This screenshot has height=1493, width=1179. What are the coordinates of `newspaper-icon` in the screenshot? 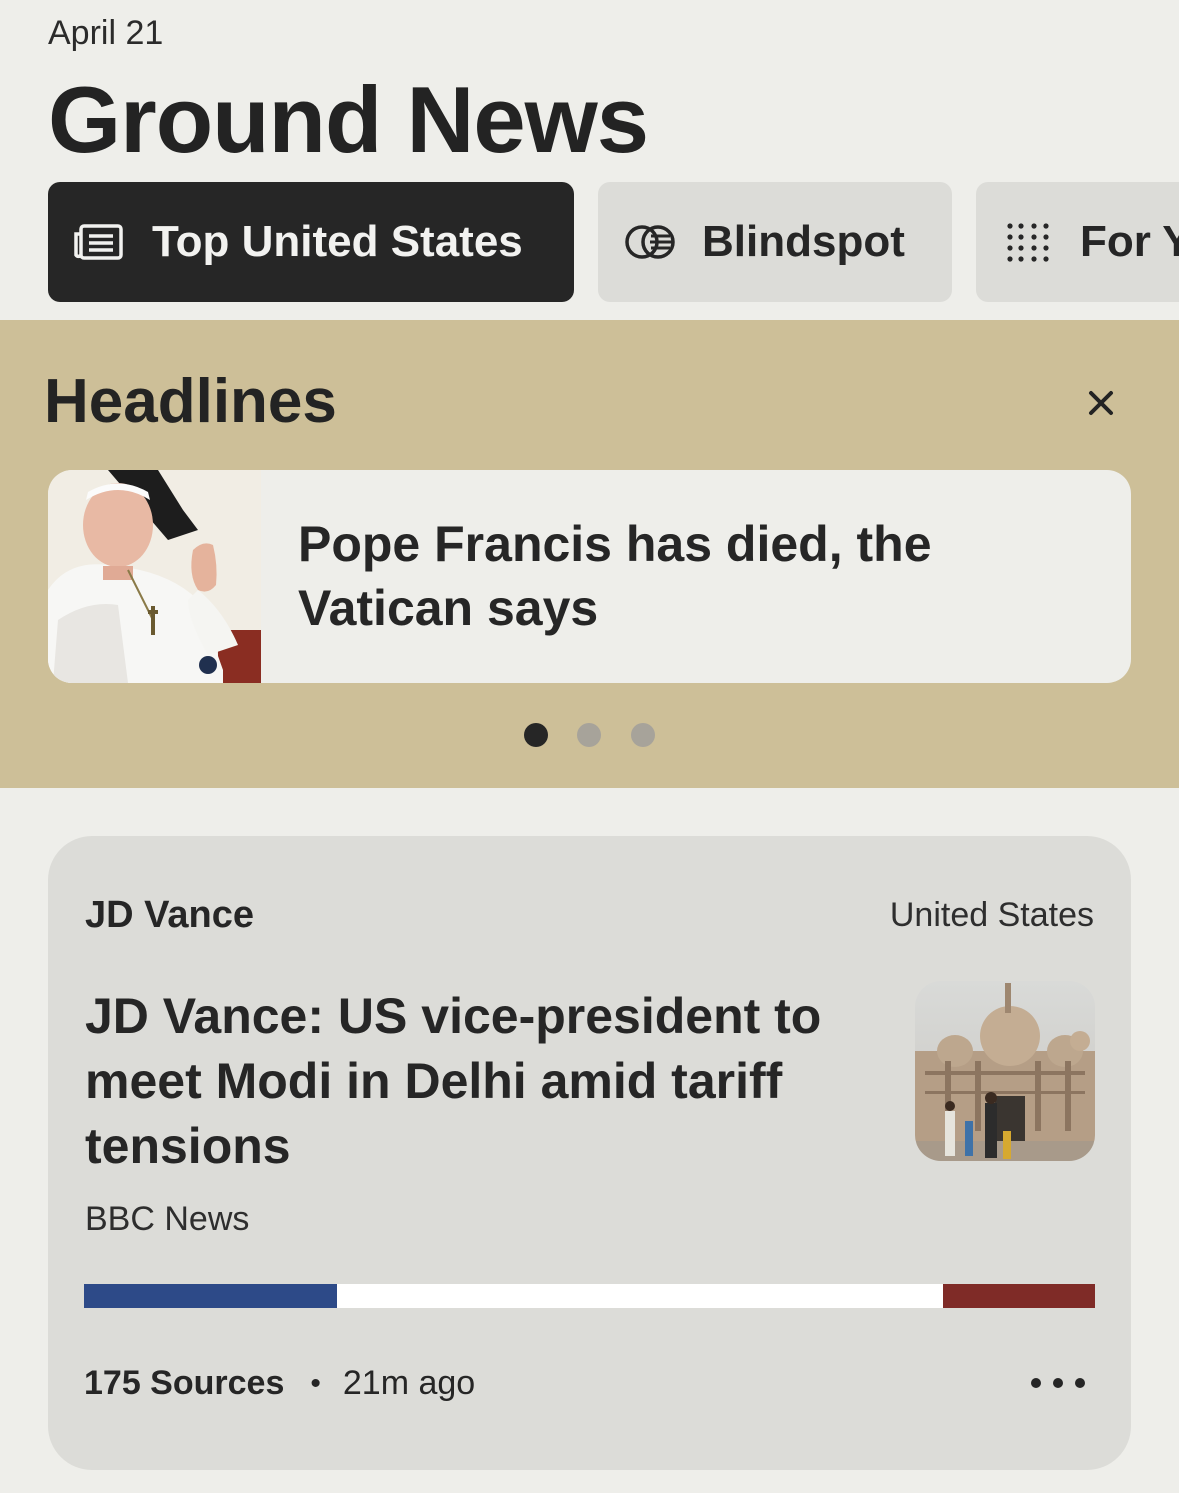 It's located at (100, 242).